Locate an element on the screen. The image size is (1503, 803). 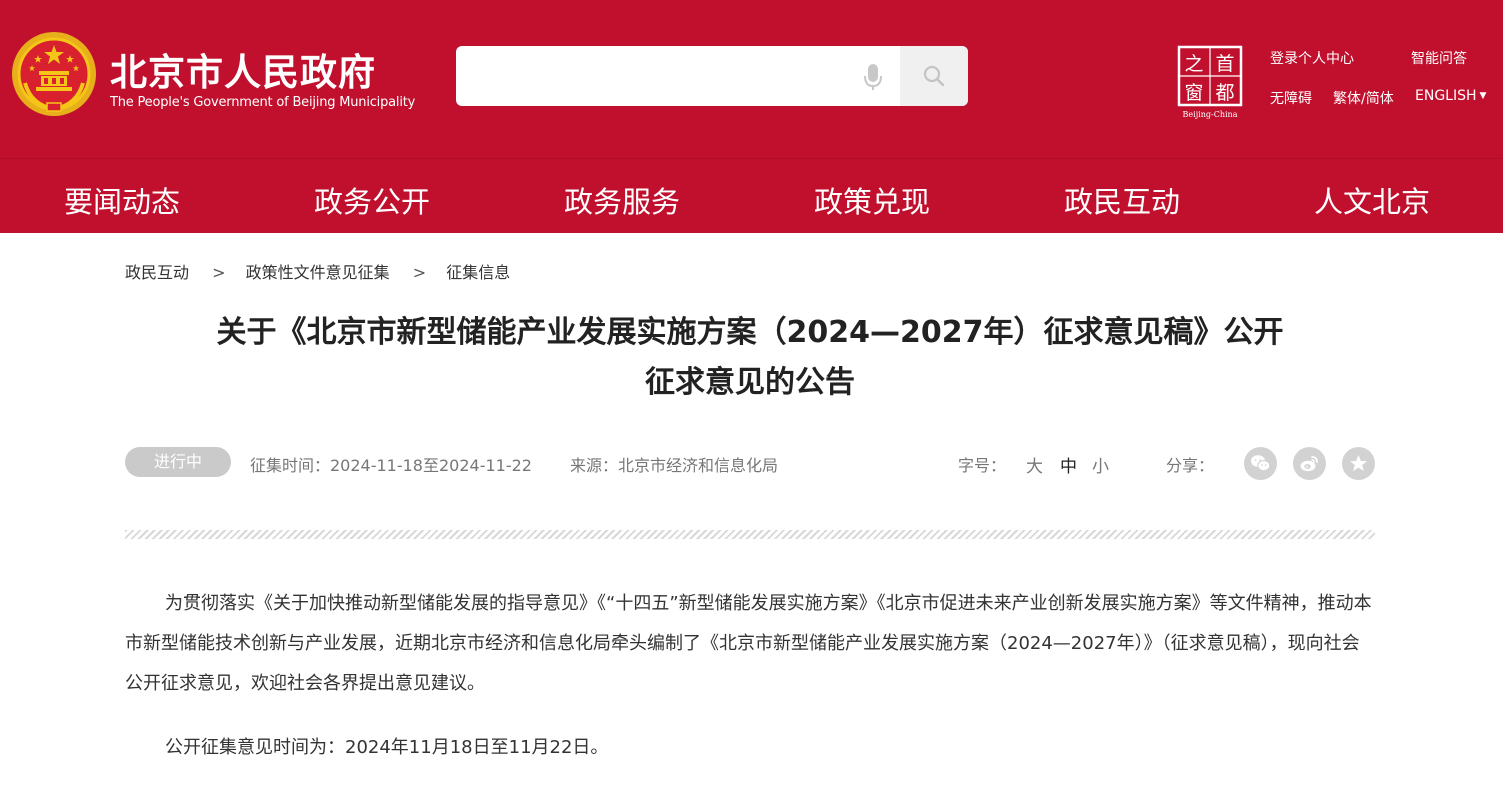
font-size-large-button: 大 is located at coordinates (1034, 464).